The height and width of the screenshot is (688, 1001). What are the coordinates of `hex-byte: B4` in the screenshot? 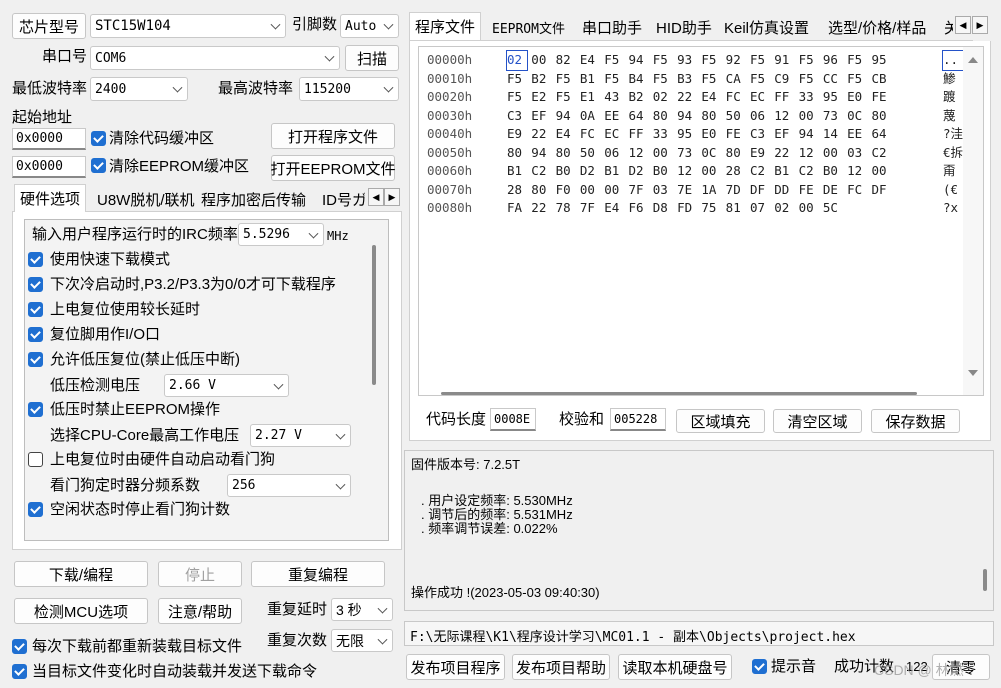 It's located at (640, 79).